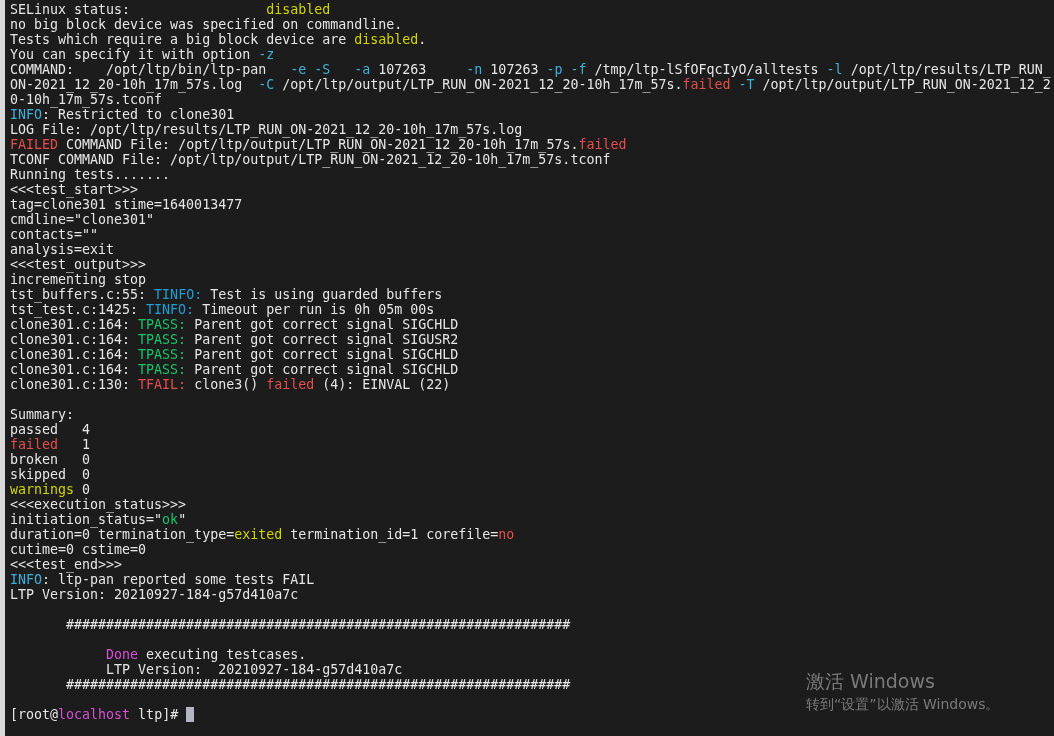 This screenshot has width=1054, height=736. I want to click on terminal-line: INFO: ltp-pan reported some tests FAIL, so click(162, 579).